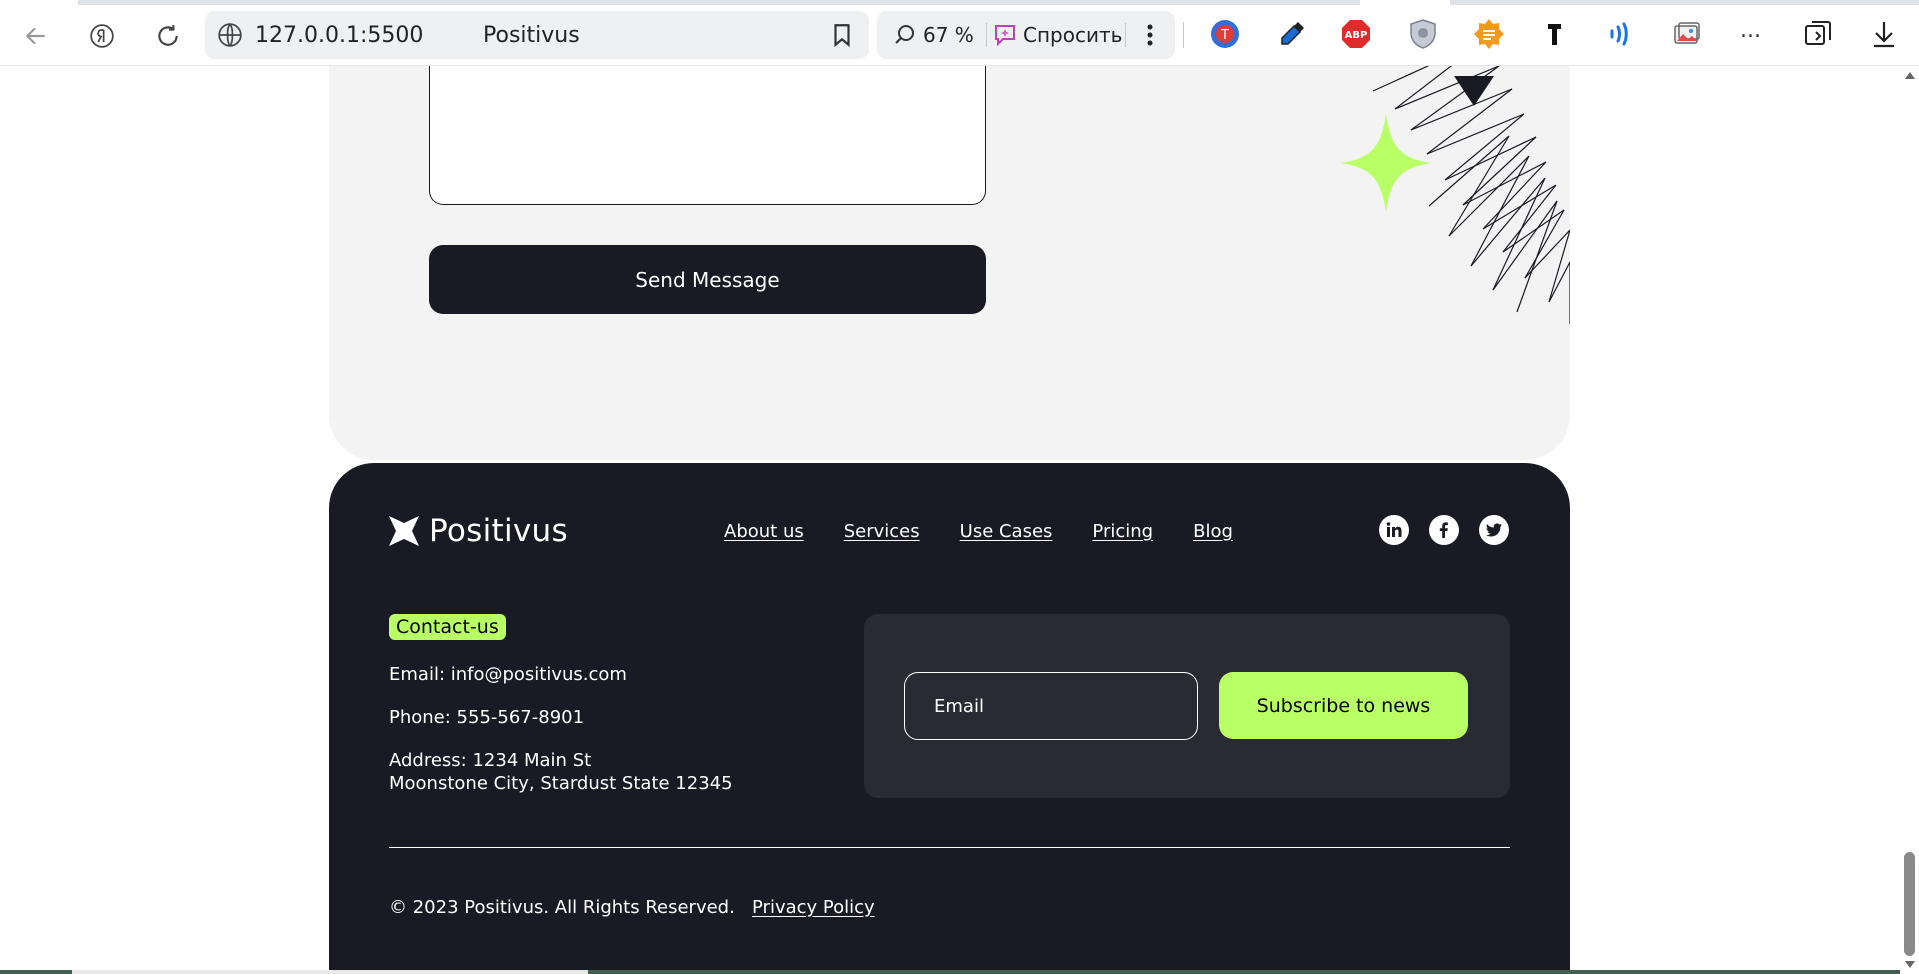 The width and height of the screenshot is (1919, 974). I want to click on zoom-ask-pill: 67 % Спросить, so click(1026, 35).